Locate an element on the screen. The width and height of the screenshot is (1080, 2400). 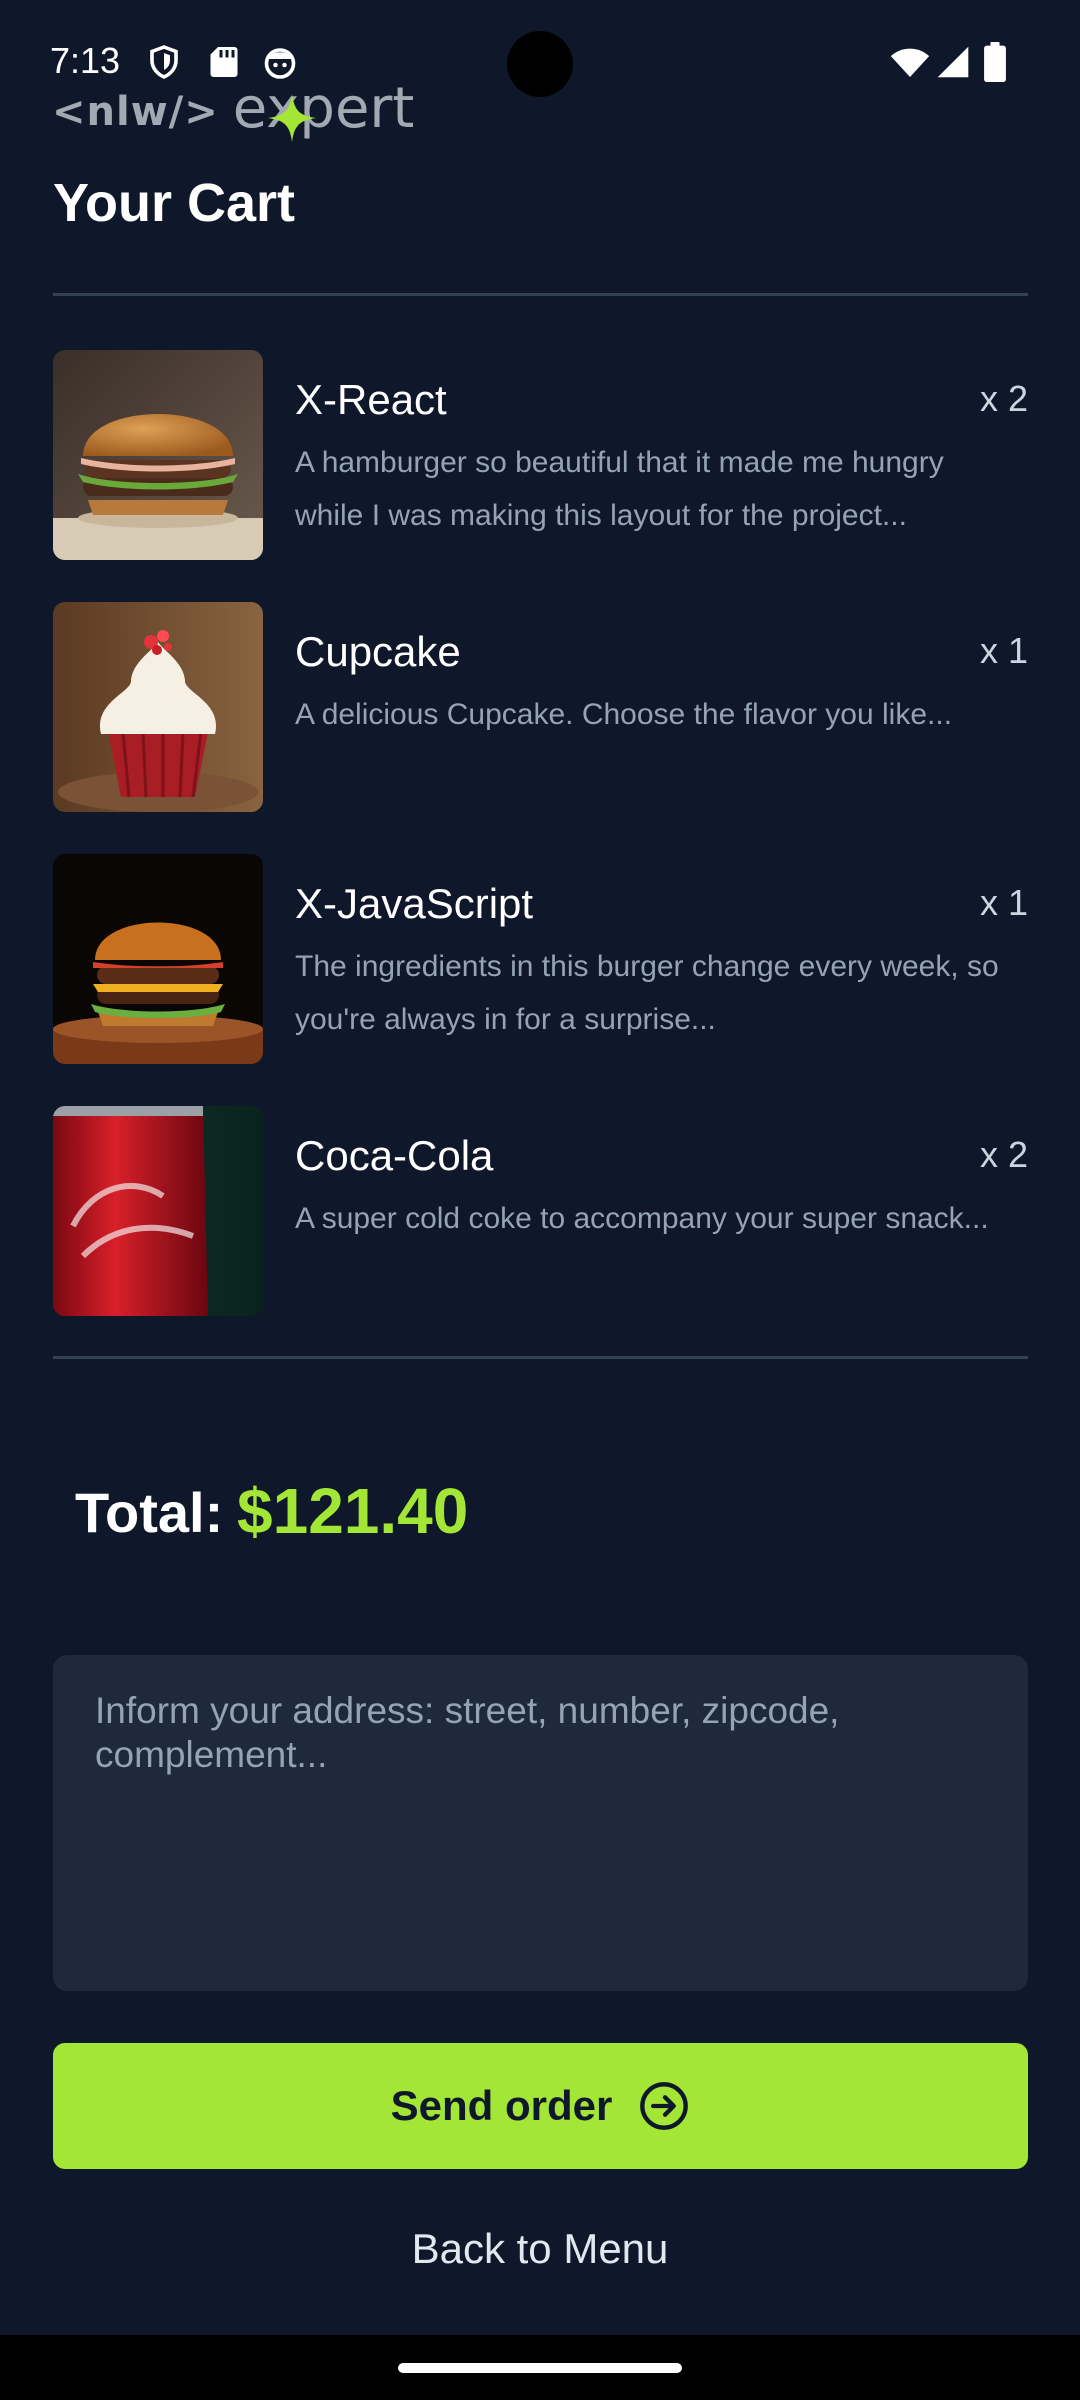
item-name: X-React is located at coordinates (371, 399).